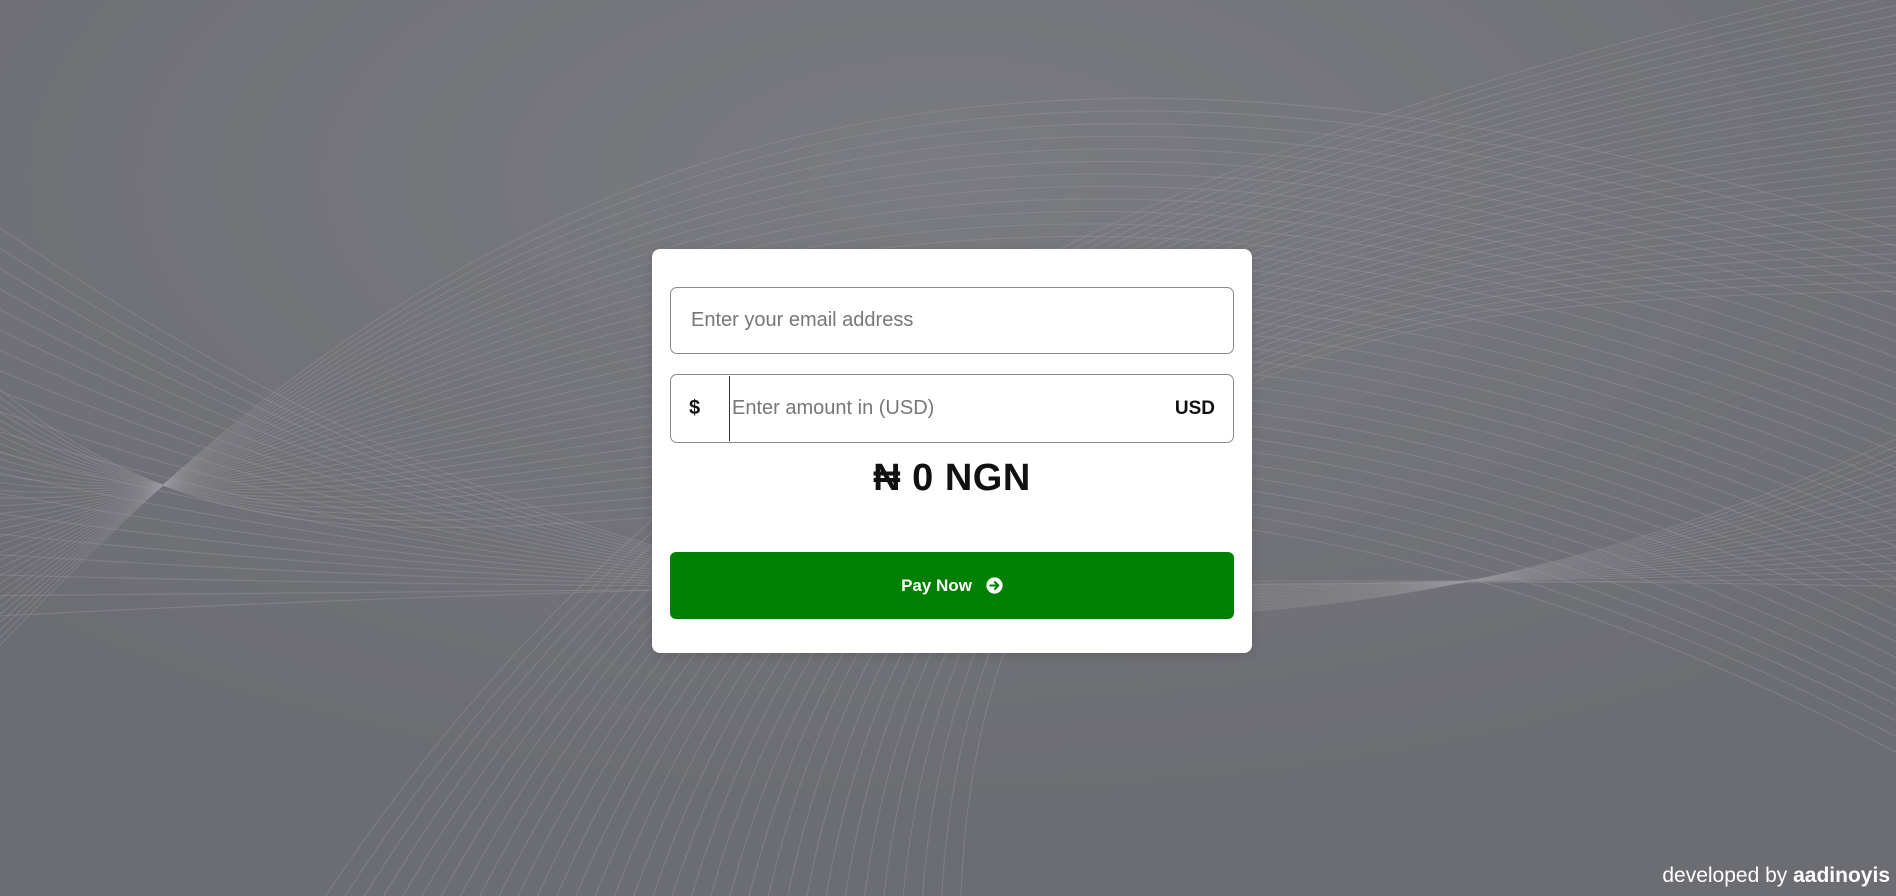 This screenshot has height=896, width=1896. I want to click on footer-credit: developed by aadinoyis, so click(1776, 876).